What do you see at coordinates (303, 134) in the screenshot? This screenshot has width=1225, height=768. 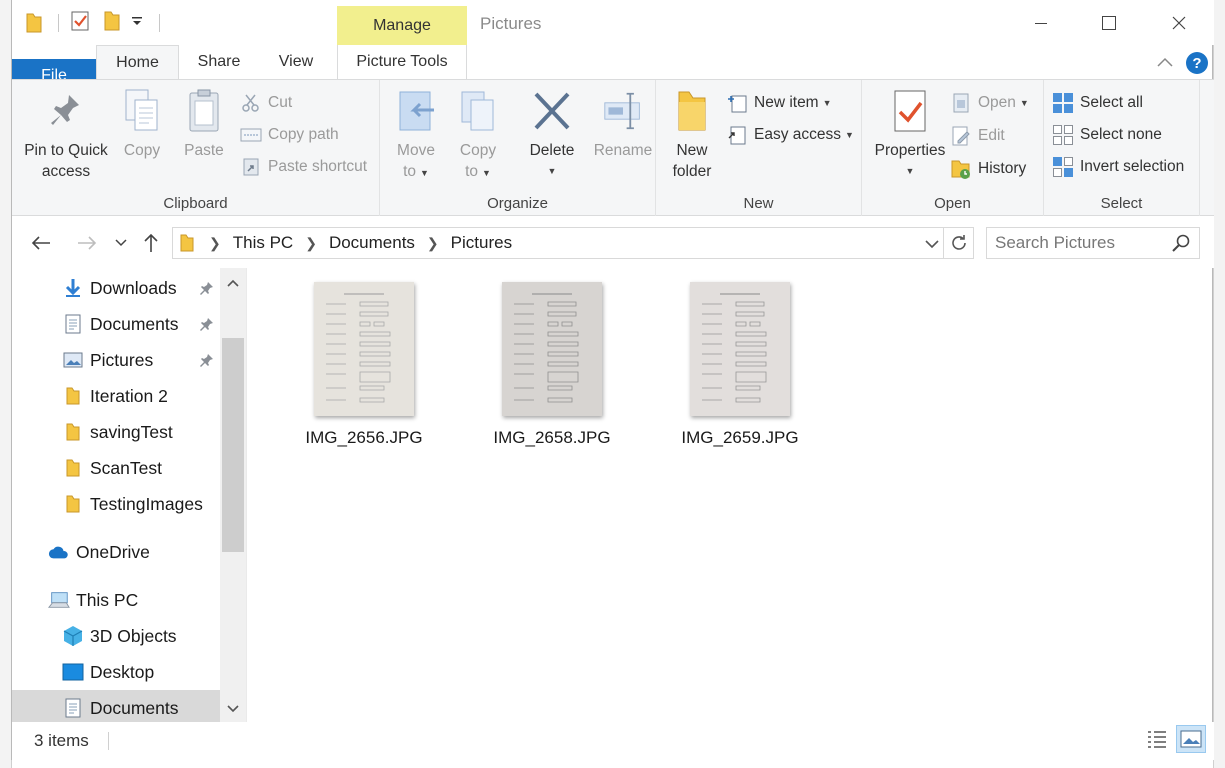 I see `copy-path-label: Copy path` at bounding box center [303, 134].